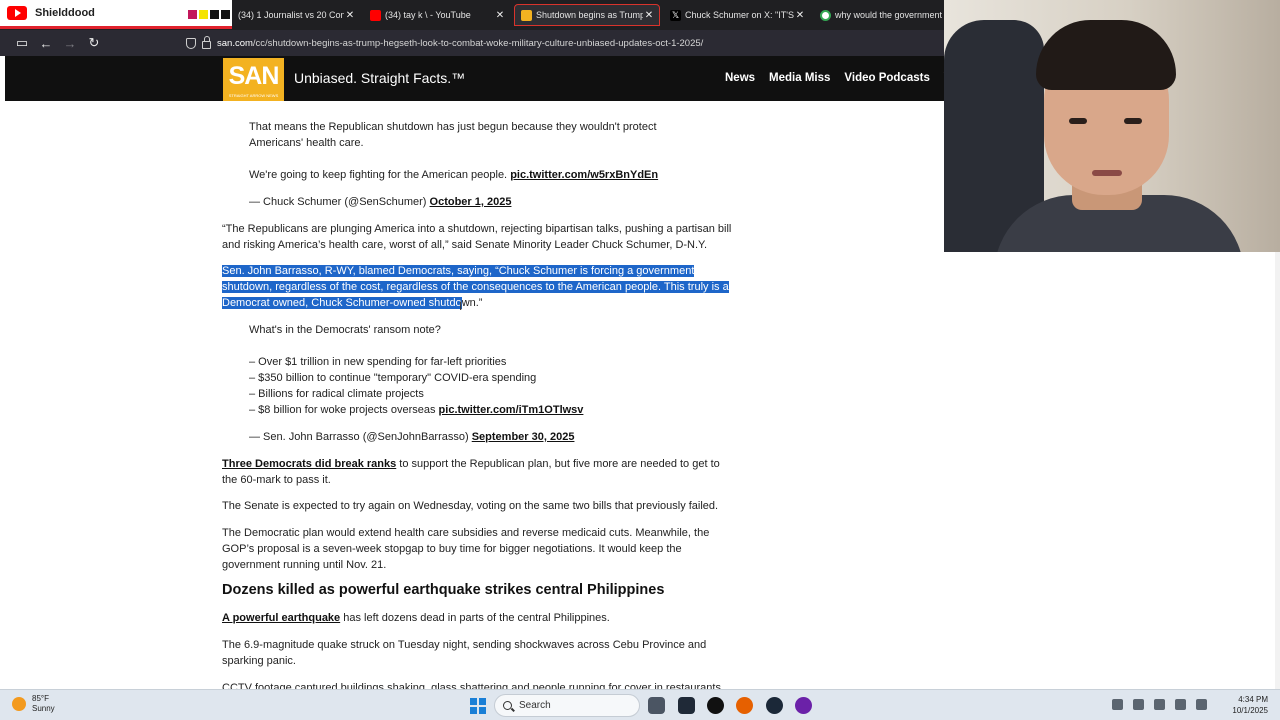 The width and height of the screenshot is (1280, 720). I want to click on streamer-name: Shielddood, so click(65, 13).